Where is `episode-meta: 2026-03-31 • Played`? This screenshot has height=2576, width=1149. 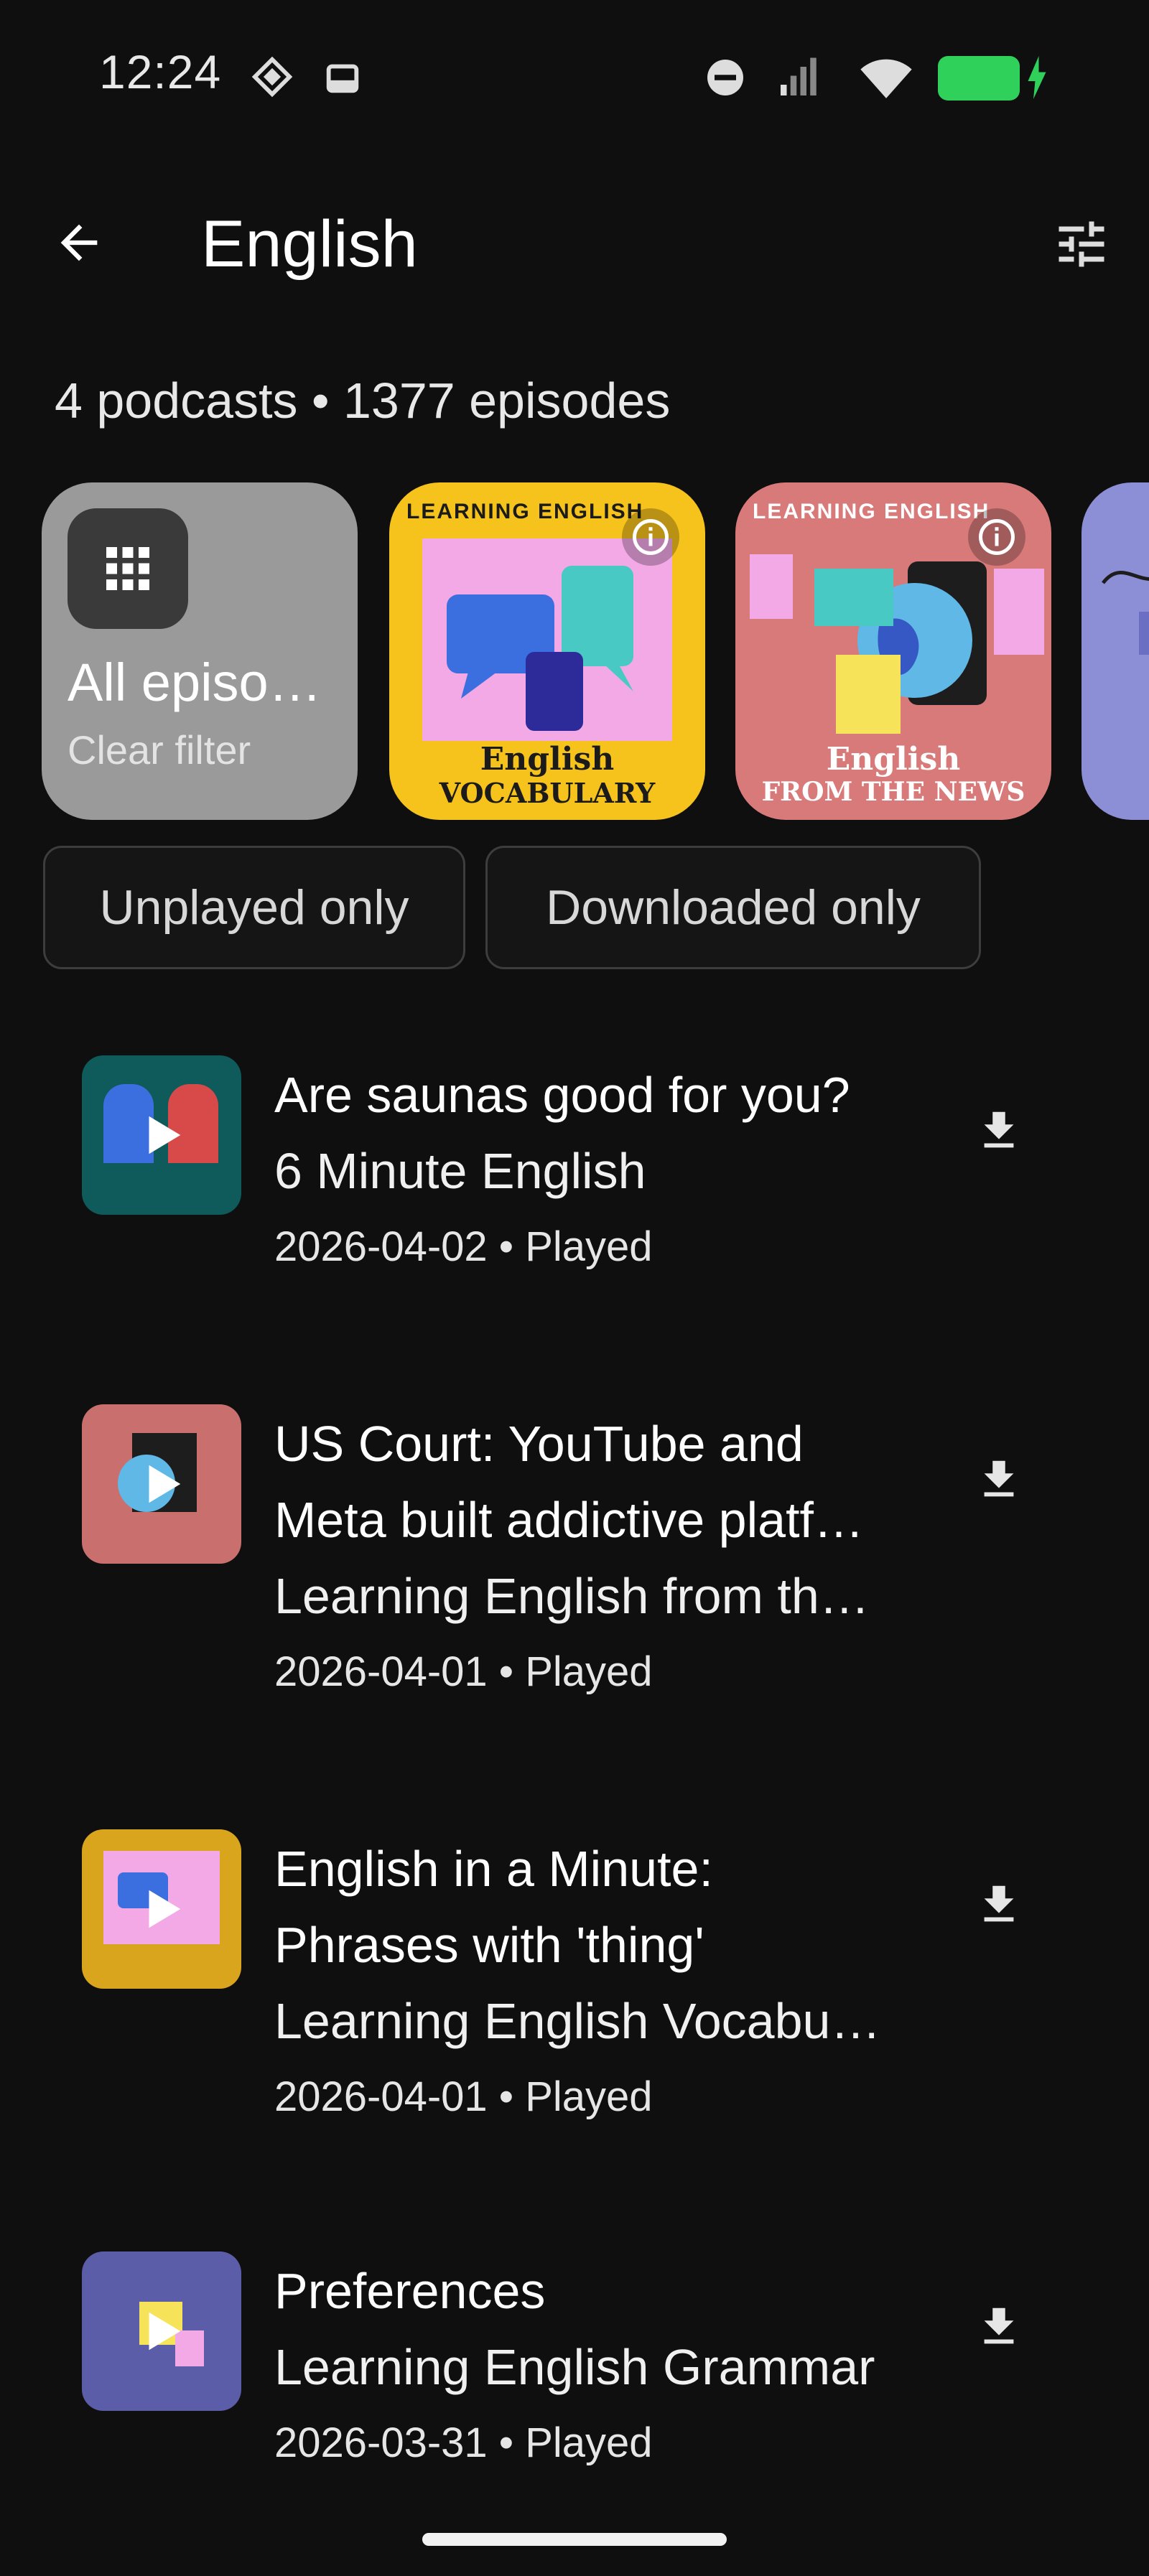
episode-meta: 2026-03-31 • Played is located at coordinates (463, 2442).